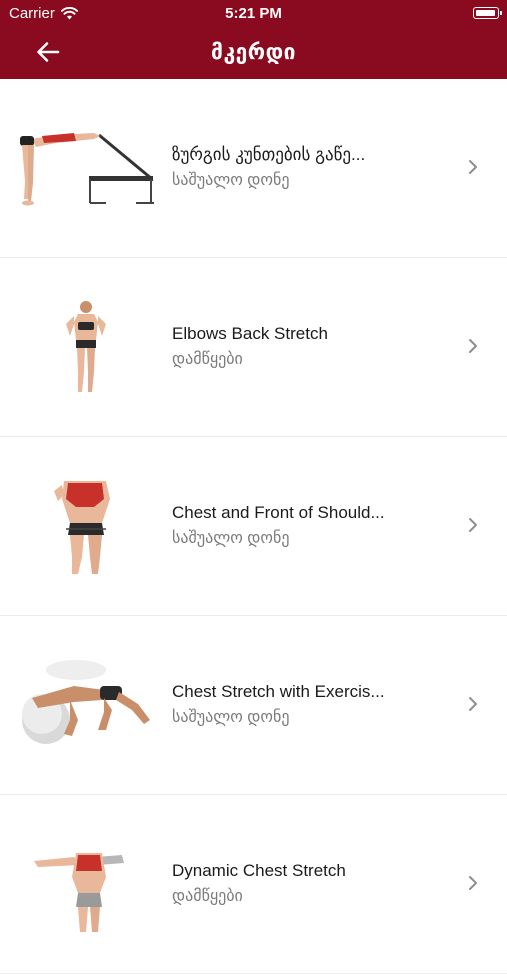  What do you see at coordinates (250, 333) in the screenshot?
I see `exercise-title: Elbows Back Stretch` at bounding box center [250, 333].